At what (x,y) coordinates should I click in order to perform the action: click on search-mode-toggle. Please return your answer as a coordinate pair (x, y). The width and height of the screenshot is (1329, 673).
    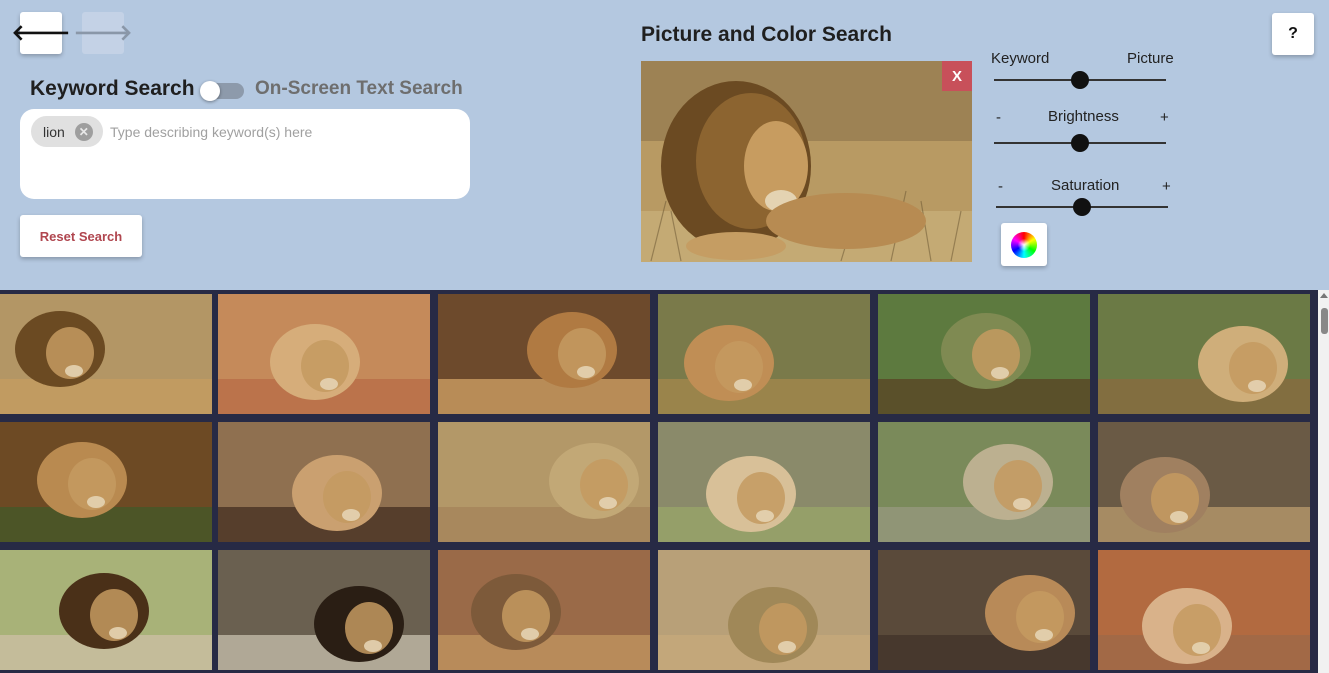
    Looking at the image, I should click on (222, 91).